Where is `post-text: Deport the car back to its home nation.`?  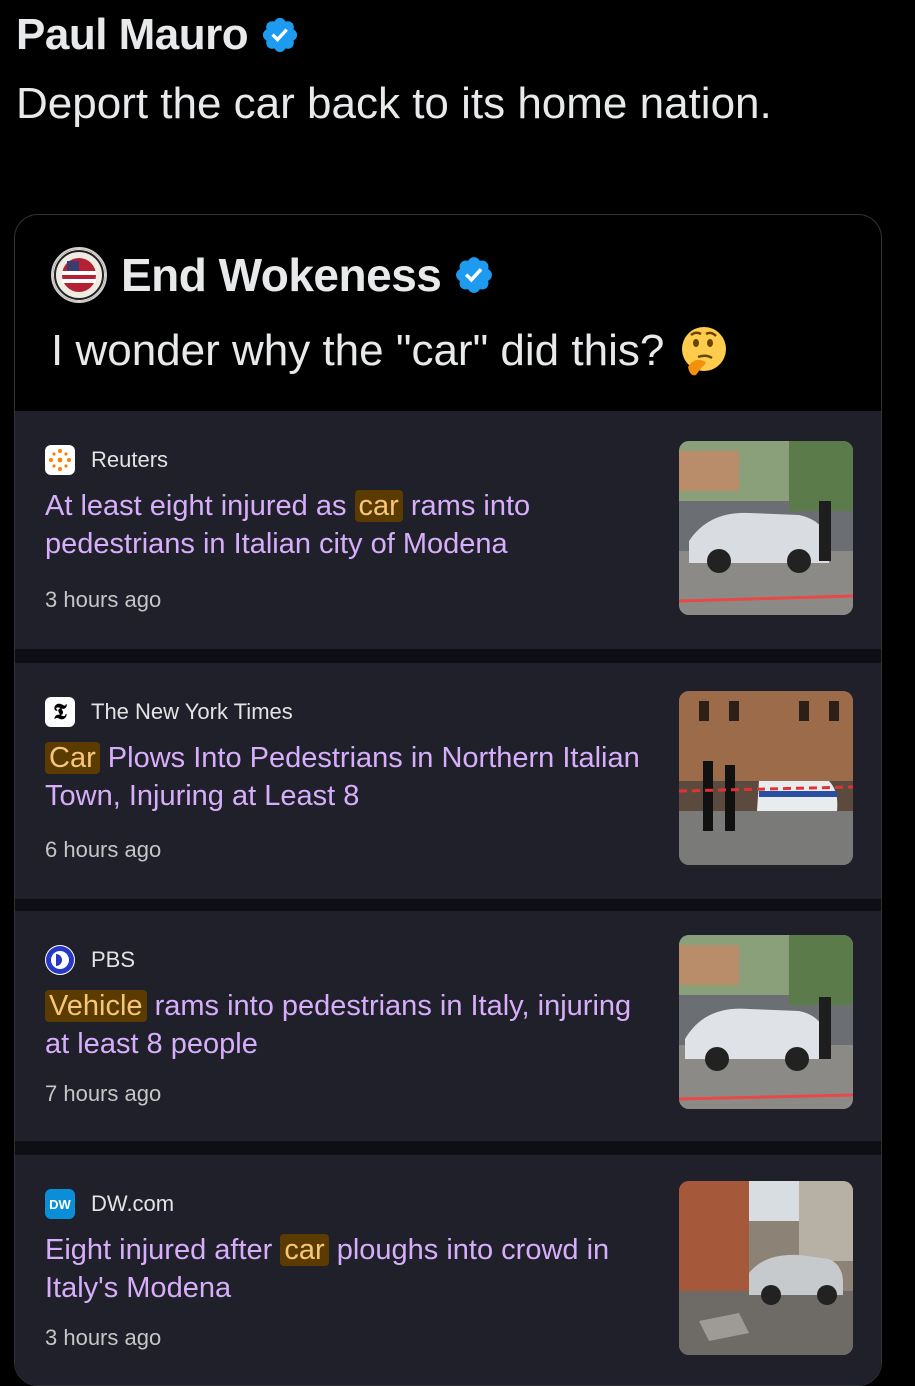 post-text: Deport the car back to its home nation. is located at coordinates (394, 103).